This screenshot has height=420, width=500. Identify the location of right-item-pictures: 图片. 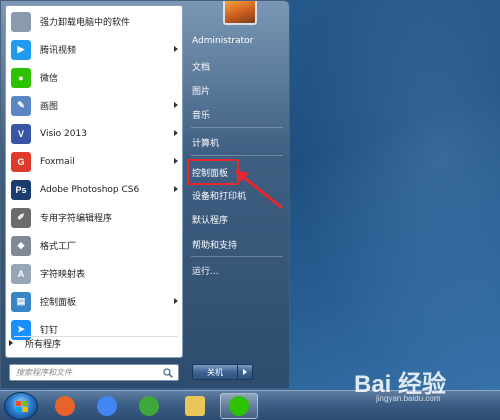
(238, 90).